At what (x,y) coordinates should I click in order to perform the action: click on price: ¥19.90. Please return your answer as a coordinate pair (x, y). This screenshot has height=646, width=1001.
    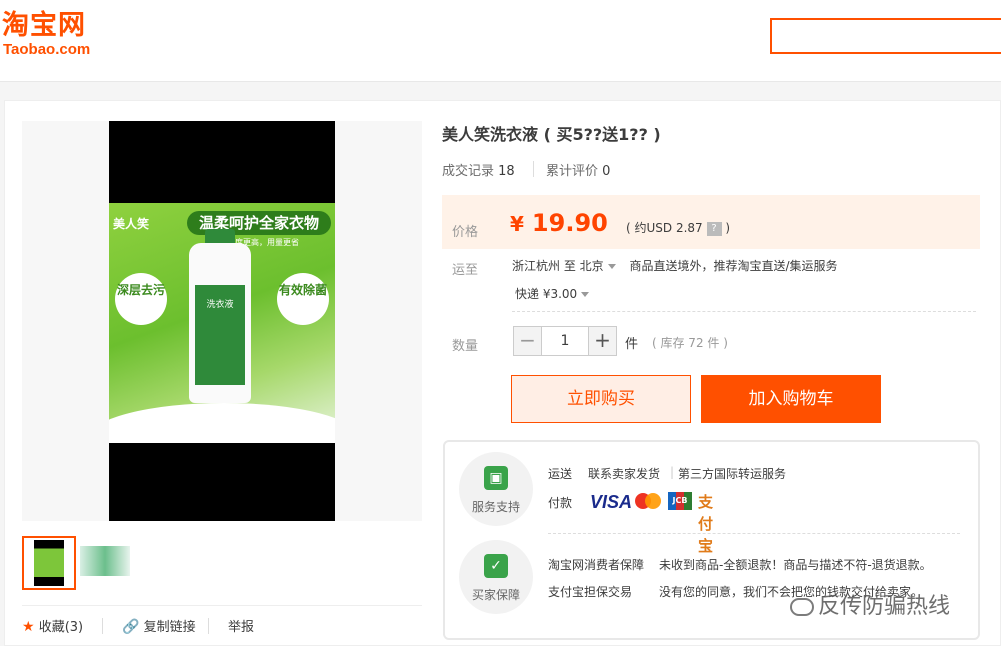
    Looking at the image, I should click on (559, 223).